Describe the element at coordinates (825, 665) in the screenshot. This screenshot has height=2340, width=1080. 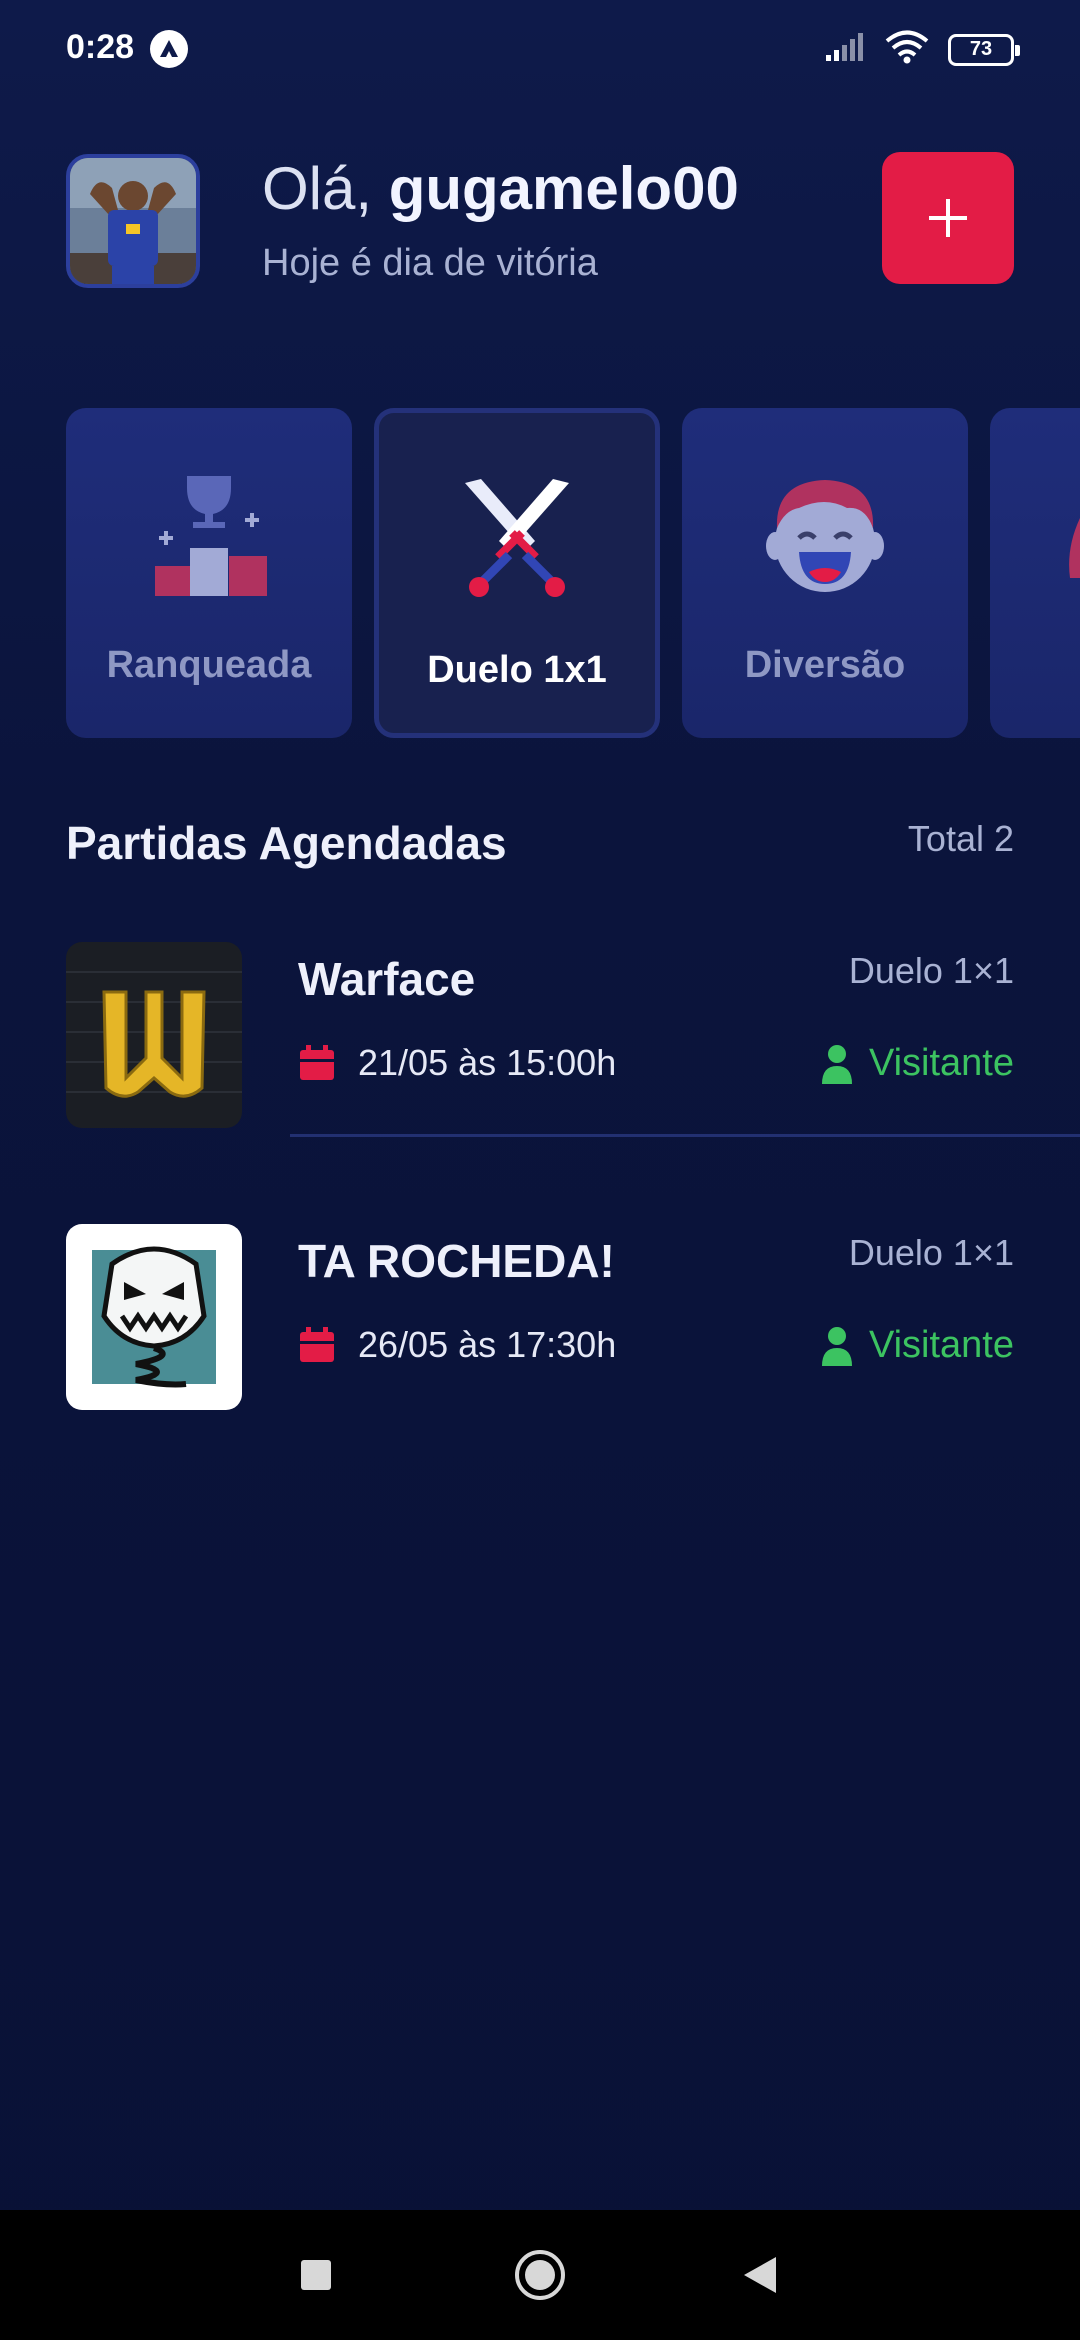
I see `category-label: Diversão` at that location.